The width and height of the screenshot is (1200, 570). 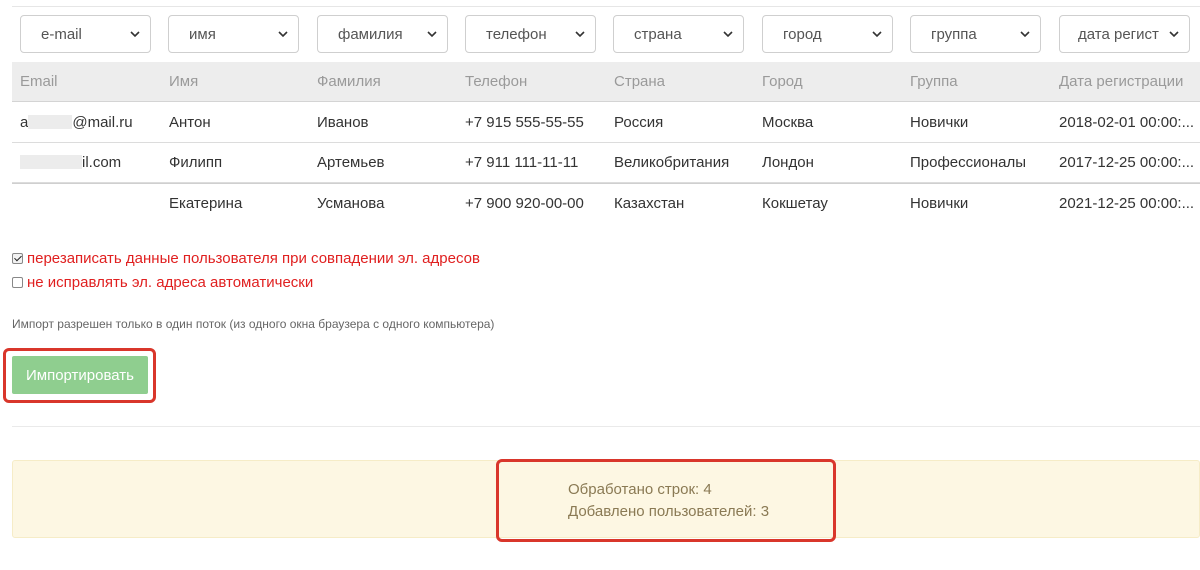 I want to click on top-divider, so click(x=606, y=6).